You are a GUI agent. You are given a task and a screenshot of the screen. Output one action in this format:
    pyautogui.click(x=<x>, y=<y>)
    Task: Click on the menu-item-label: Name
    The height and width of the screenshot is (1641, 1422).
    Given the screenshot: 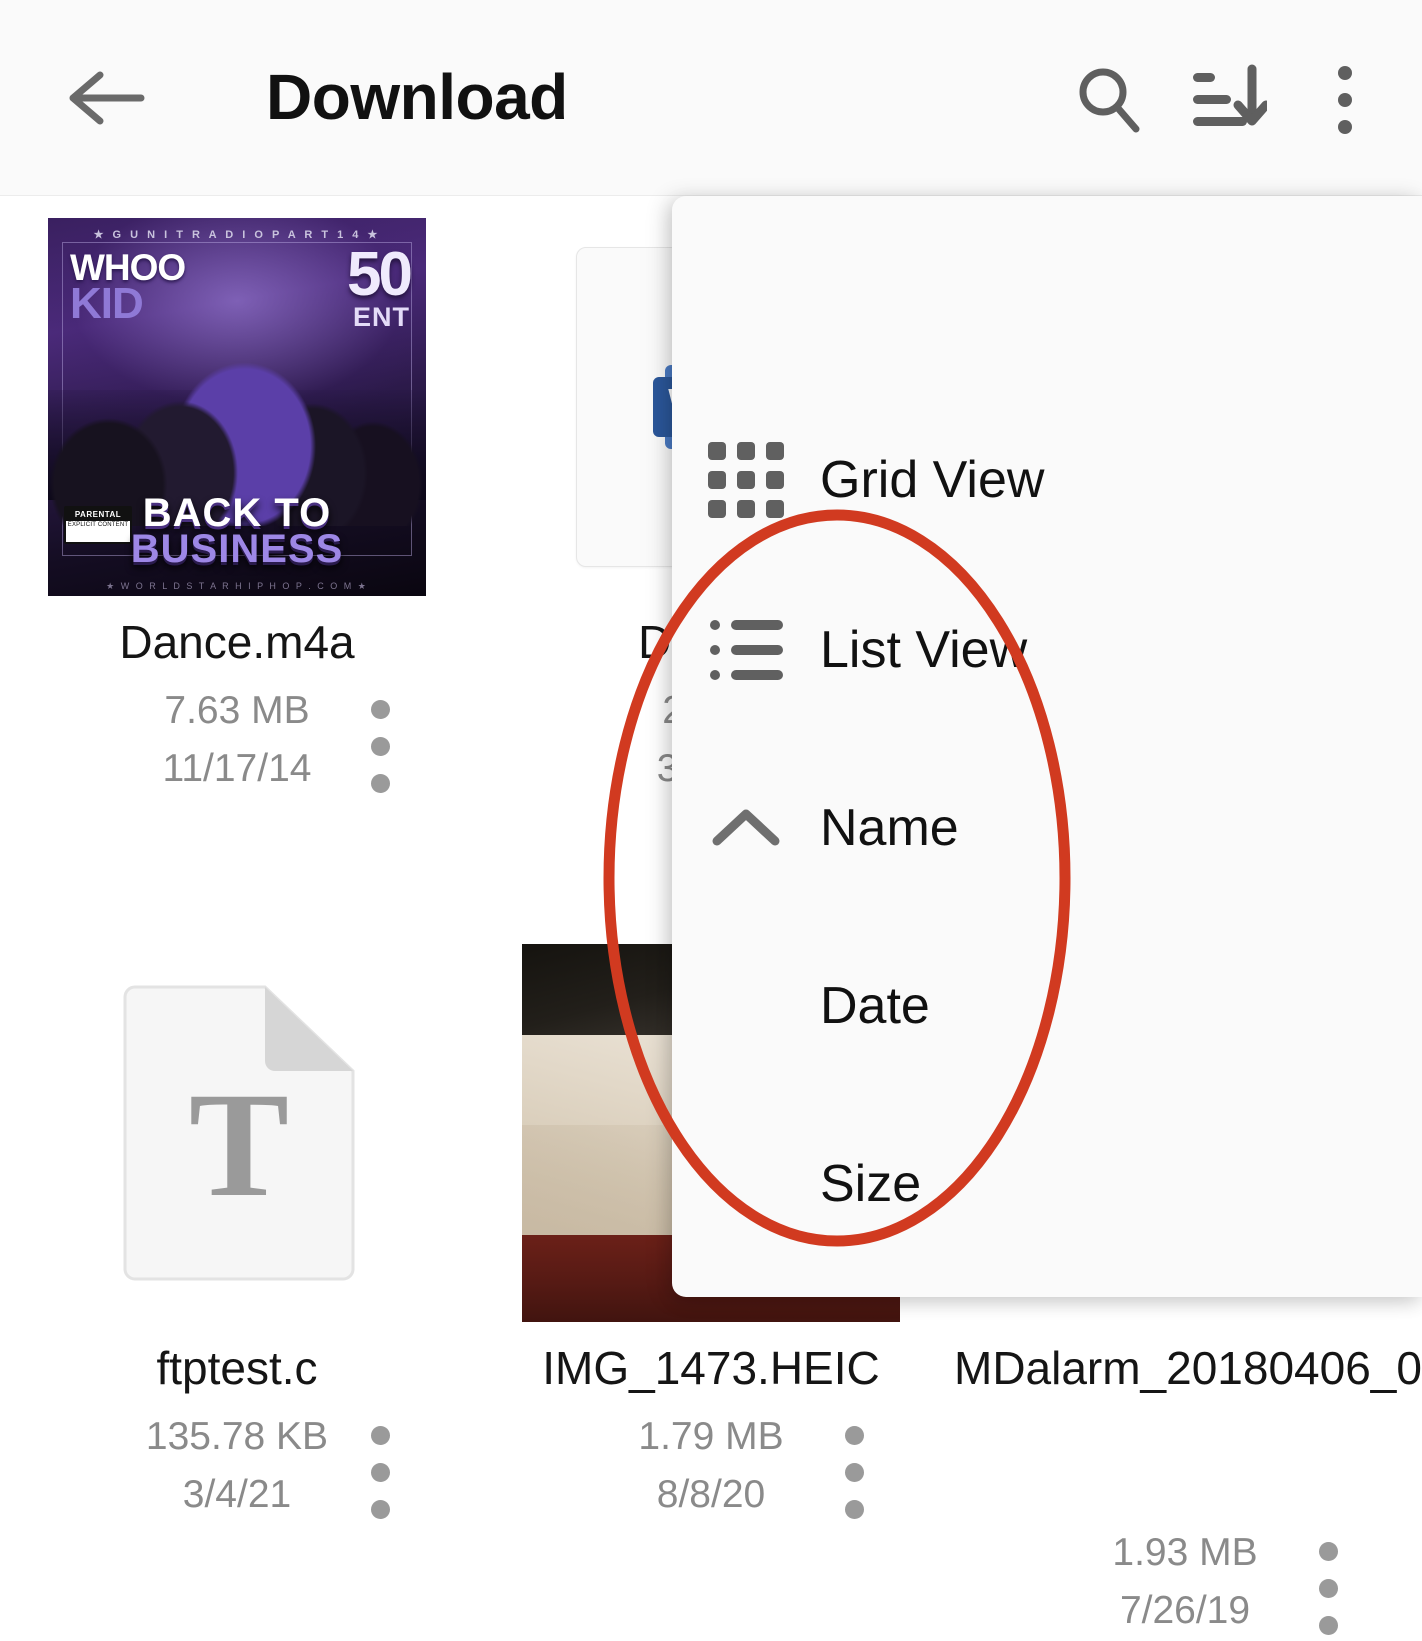 What is the action you would take?
    pyautogui.click(x=889, y=828)
    